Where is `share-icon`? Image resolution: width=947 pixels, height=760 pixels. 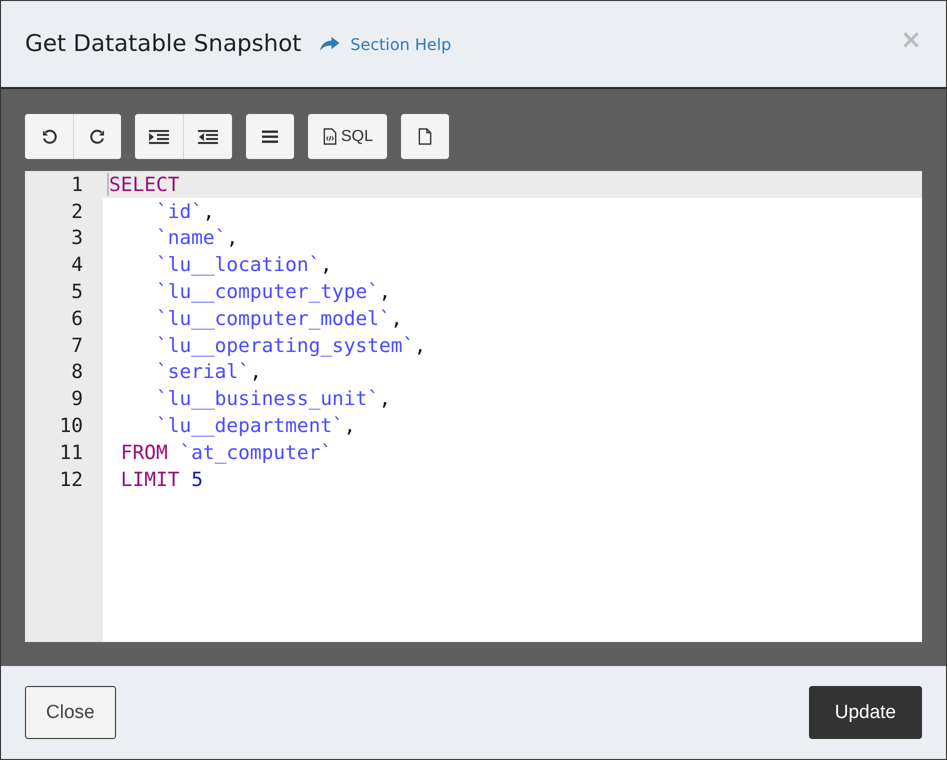
share-icon is located at coordinates (329, 44).